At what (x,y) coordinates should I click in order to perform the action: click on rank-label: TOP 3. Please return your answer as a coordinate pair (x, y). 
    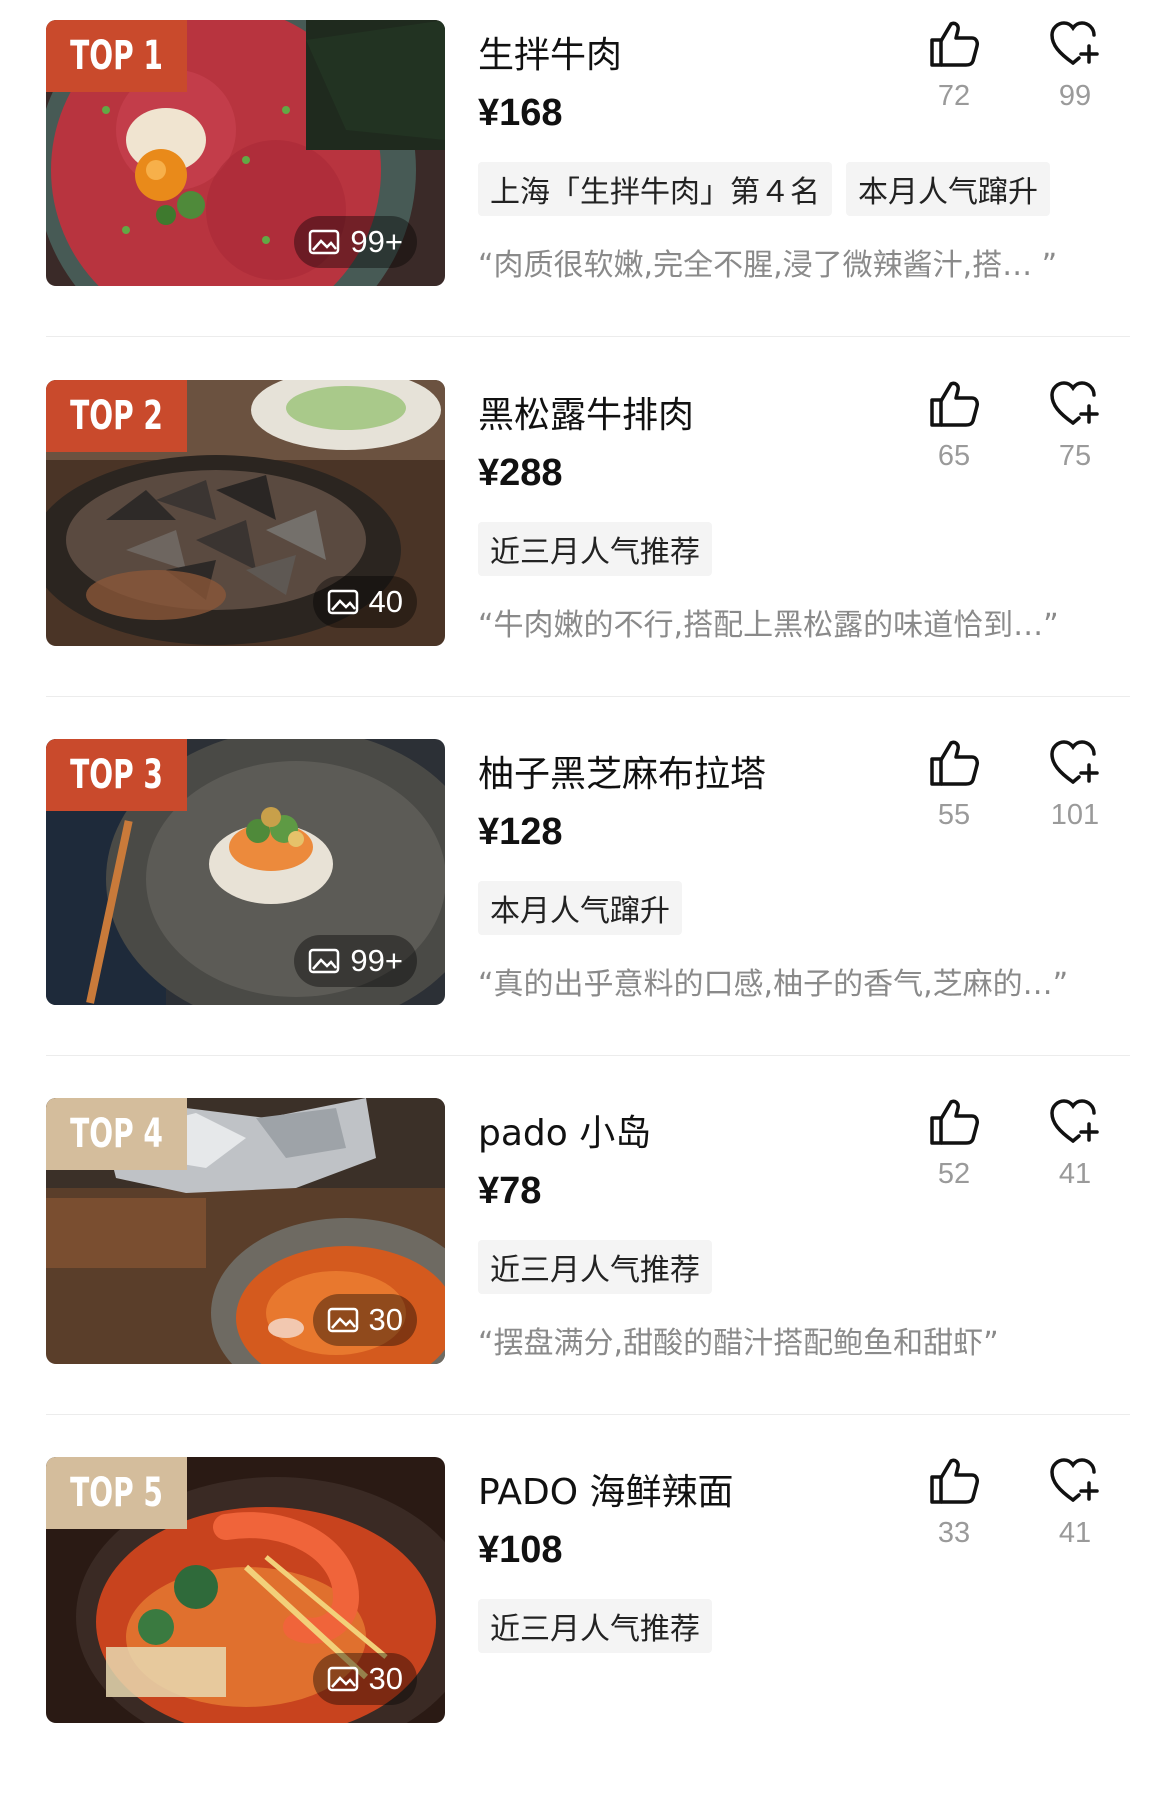
    Looking at the image, I should click on (116, 775).